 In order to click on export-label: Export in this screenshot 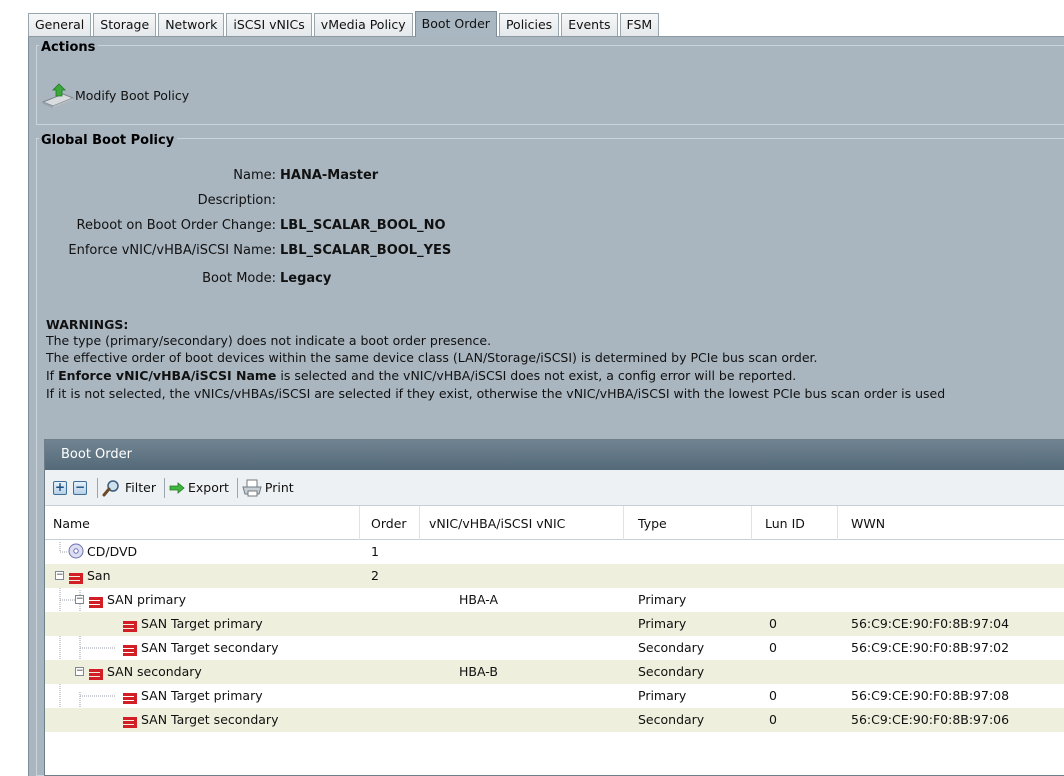, I will do `click(208, 487)`.